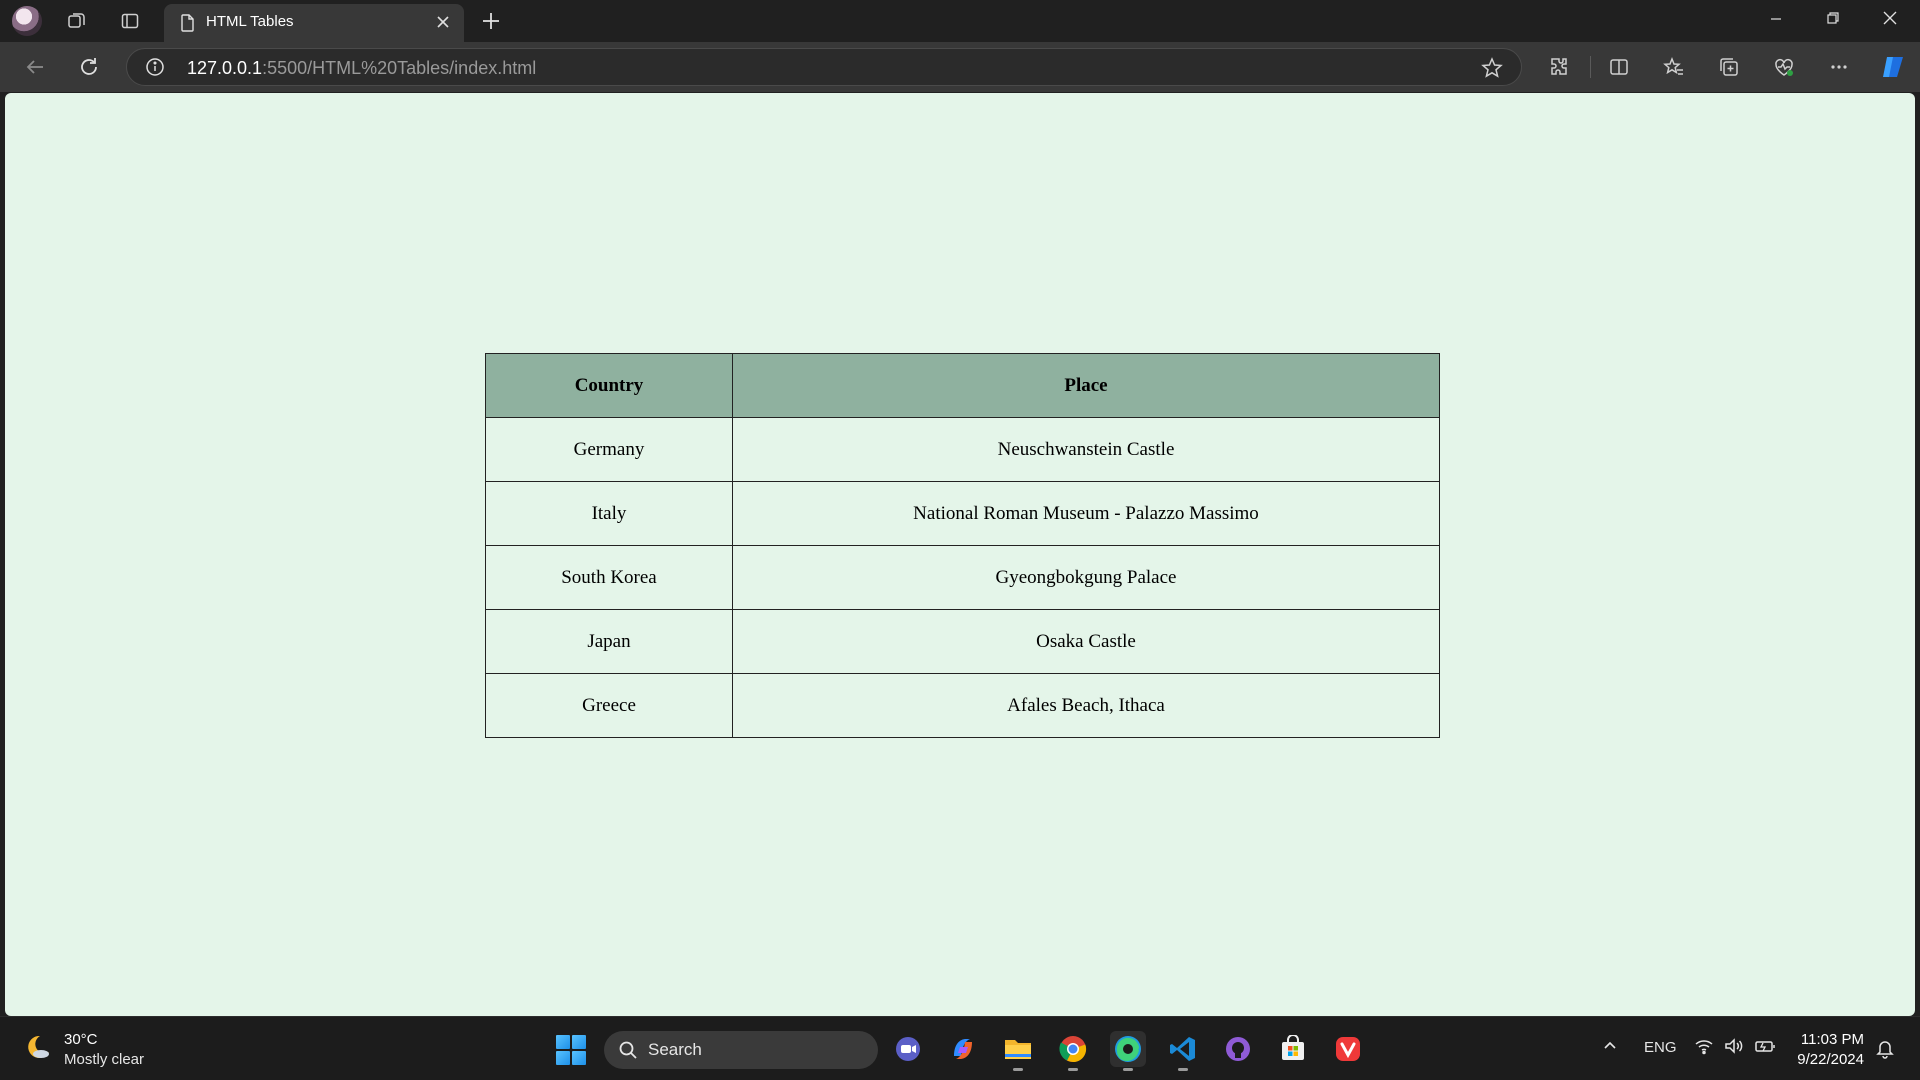 This screenshot has height=1080, width=1920. I want to click on video-call-icon, so click(908, 1049).